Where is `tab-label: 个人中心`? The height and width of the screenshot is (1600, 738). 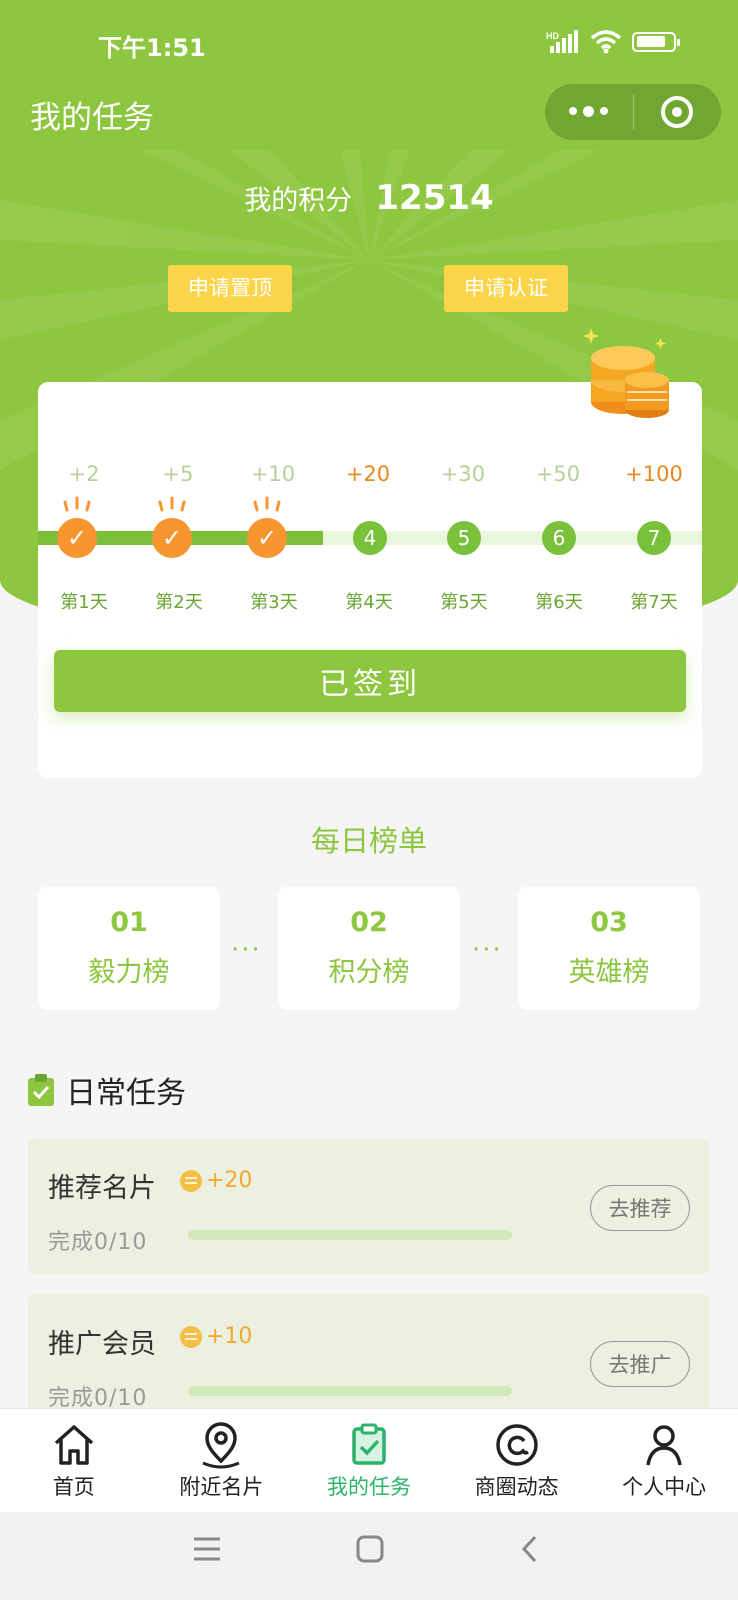
tab-label: 个人中心 is located at coordinates (664, 1487).